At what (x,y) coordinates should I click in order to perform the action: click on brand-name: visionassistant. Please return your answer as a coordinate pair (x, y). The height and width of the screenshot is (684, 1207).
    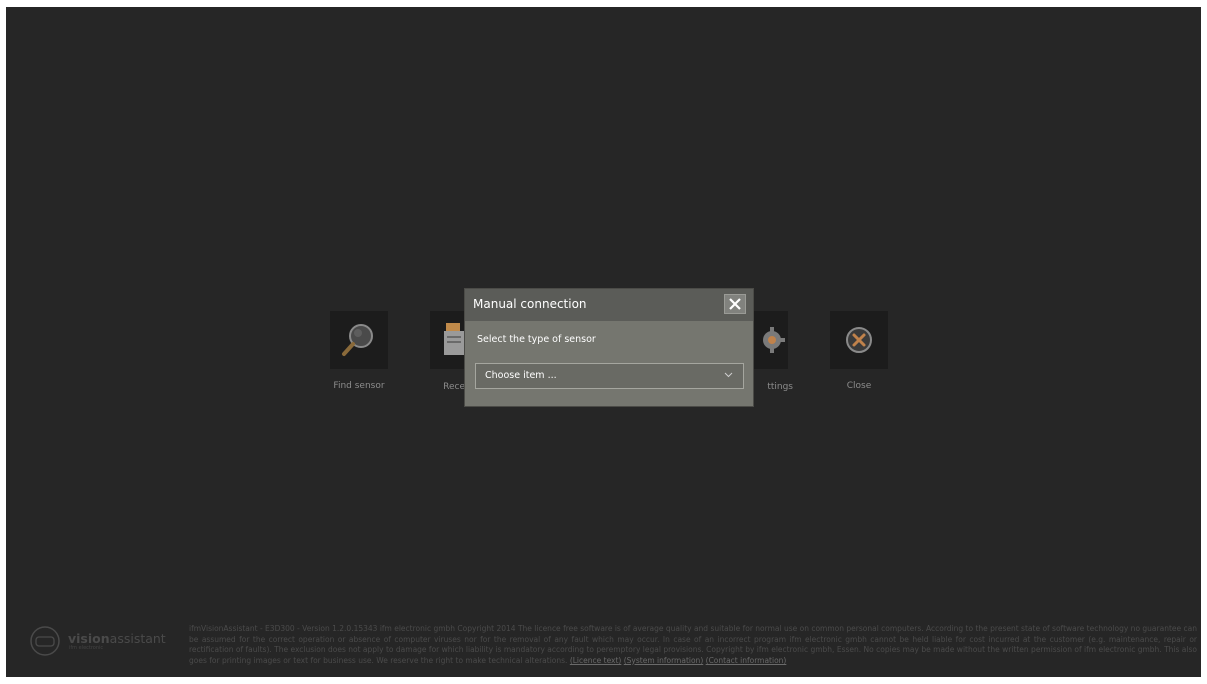
    Looking at the image, I should click on (117, 638).